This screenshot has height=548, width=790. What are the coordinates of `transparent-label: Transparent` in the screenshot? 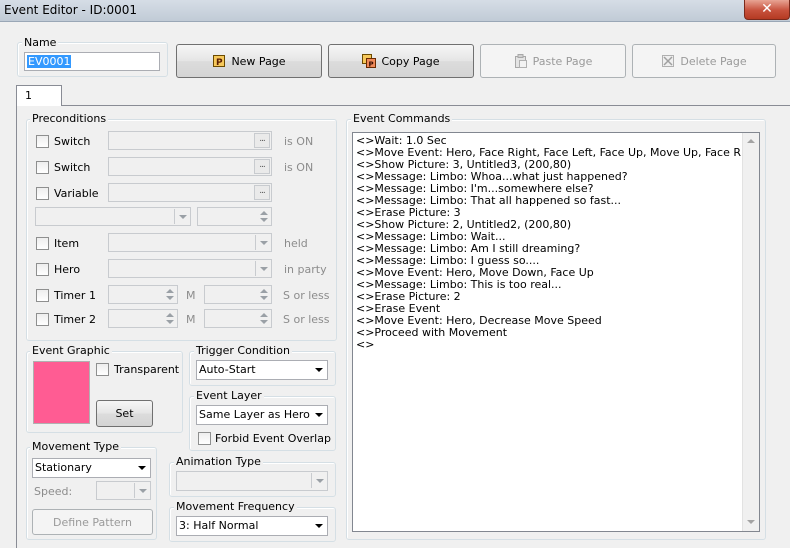 It's located at (147, 369).